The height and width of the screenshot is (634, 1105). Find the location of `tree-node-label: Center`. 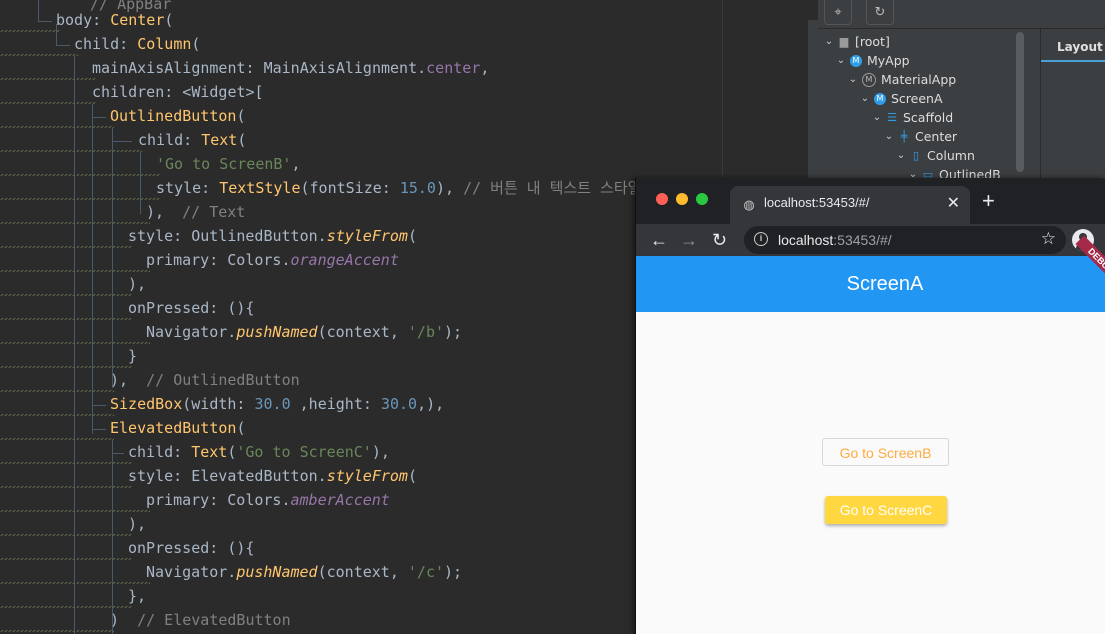

tree-node-label: Center is located at coordinates (936, 136).